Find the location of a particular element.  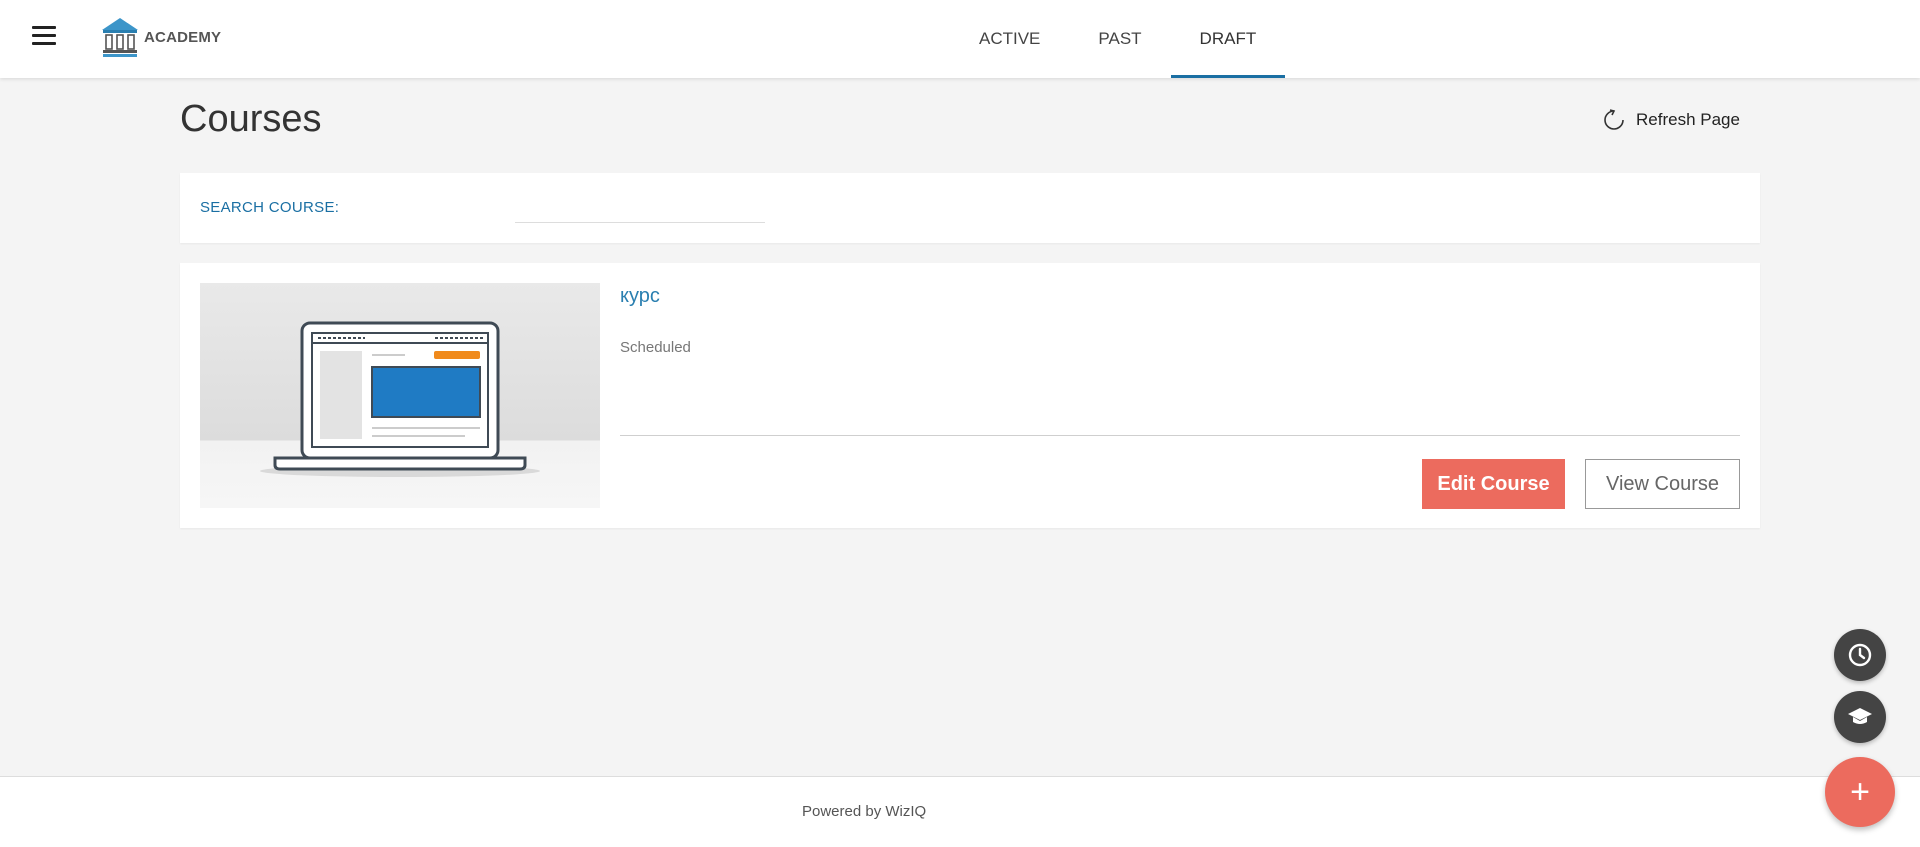

plus-icon: + is located at coordinates (1860, 791).